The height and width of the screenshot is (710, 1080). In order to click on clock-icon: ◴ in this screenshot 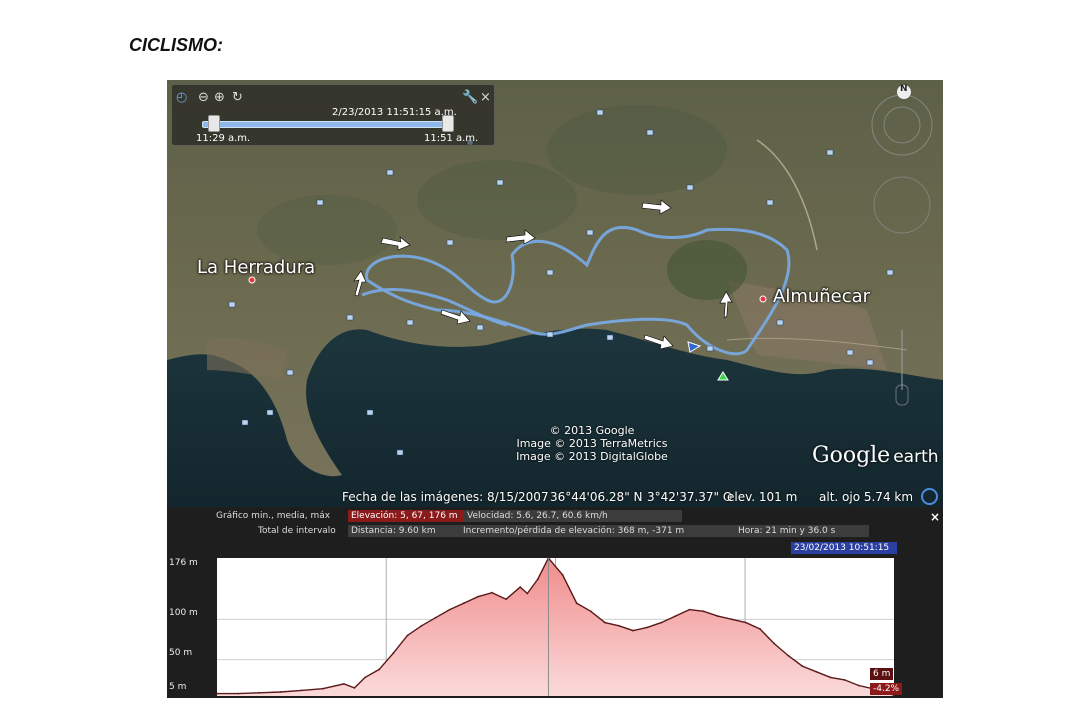, I will do `click(181, 98)`.